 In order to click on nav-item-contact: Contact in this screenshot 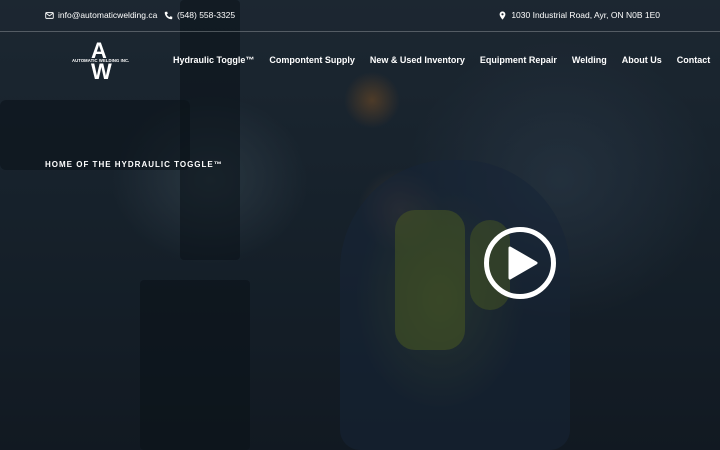, I will do `click(694, 60)`.